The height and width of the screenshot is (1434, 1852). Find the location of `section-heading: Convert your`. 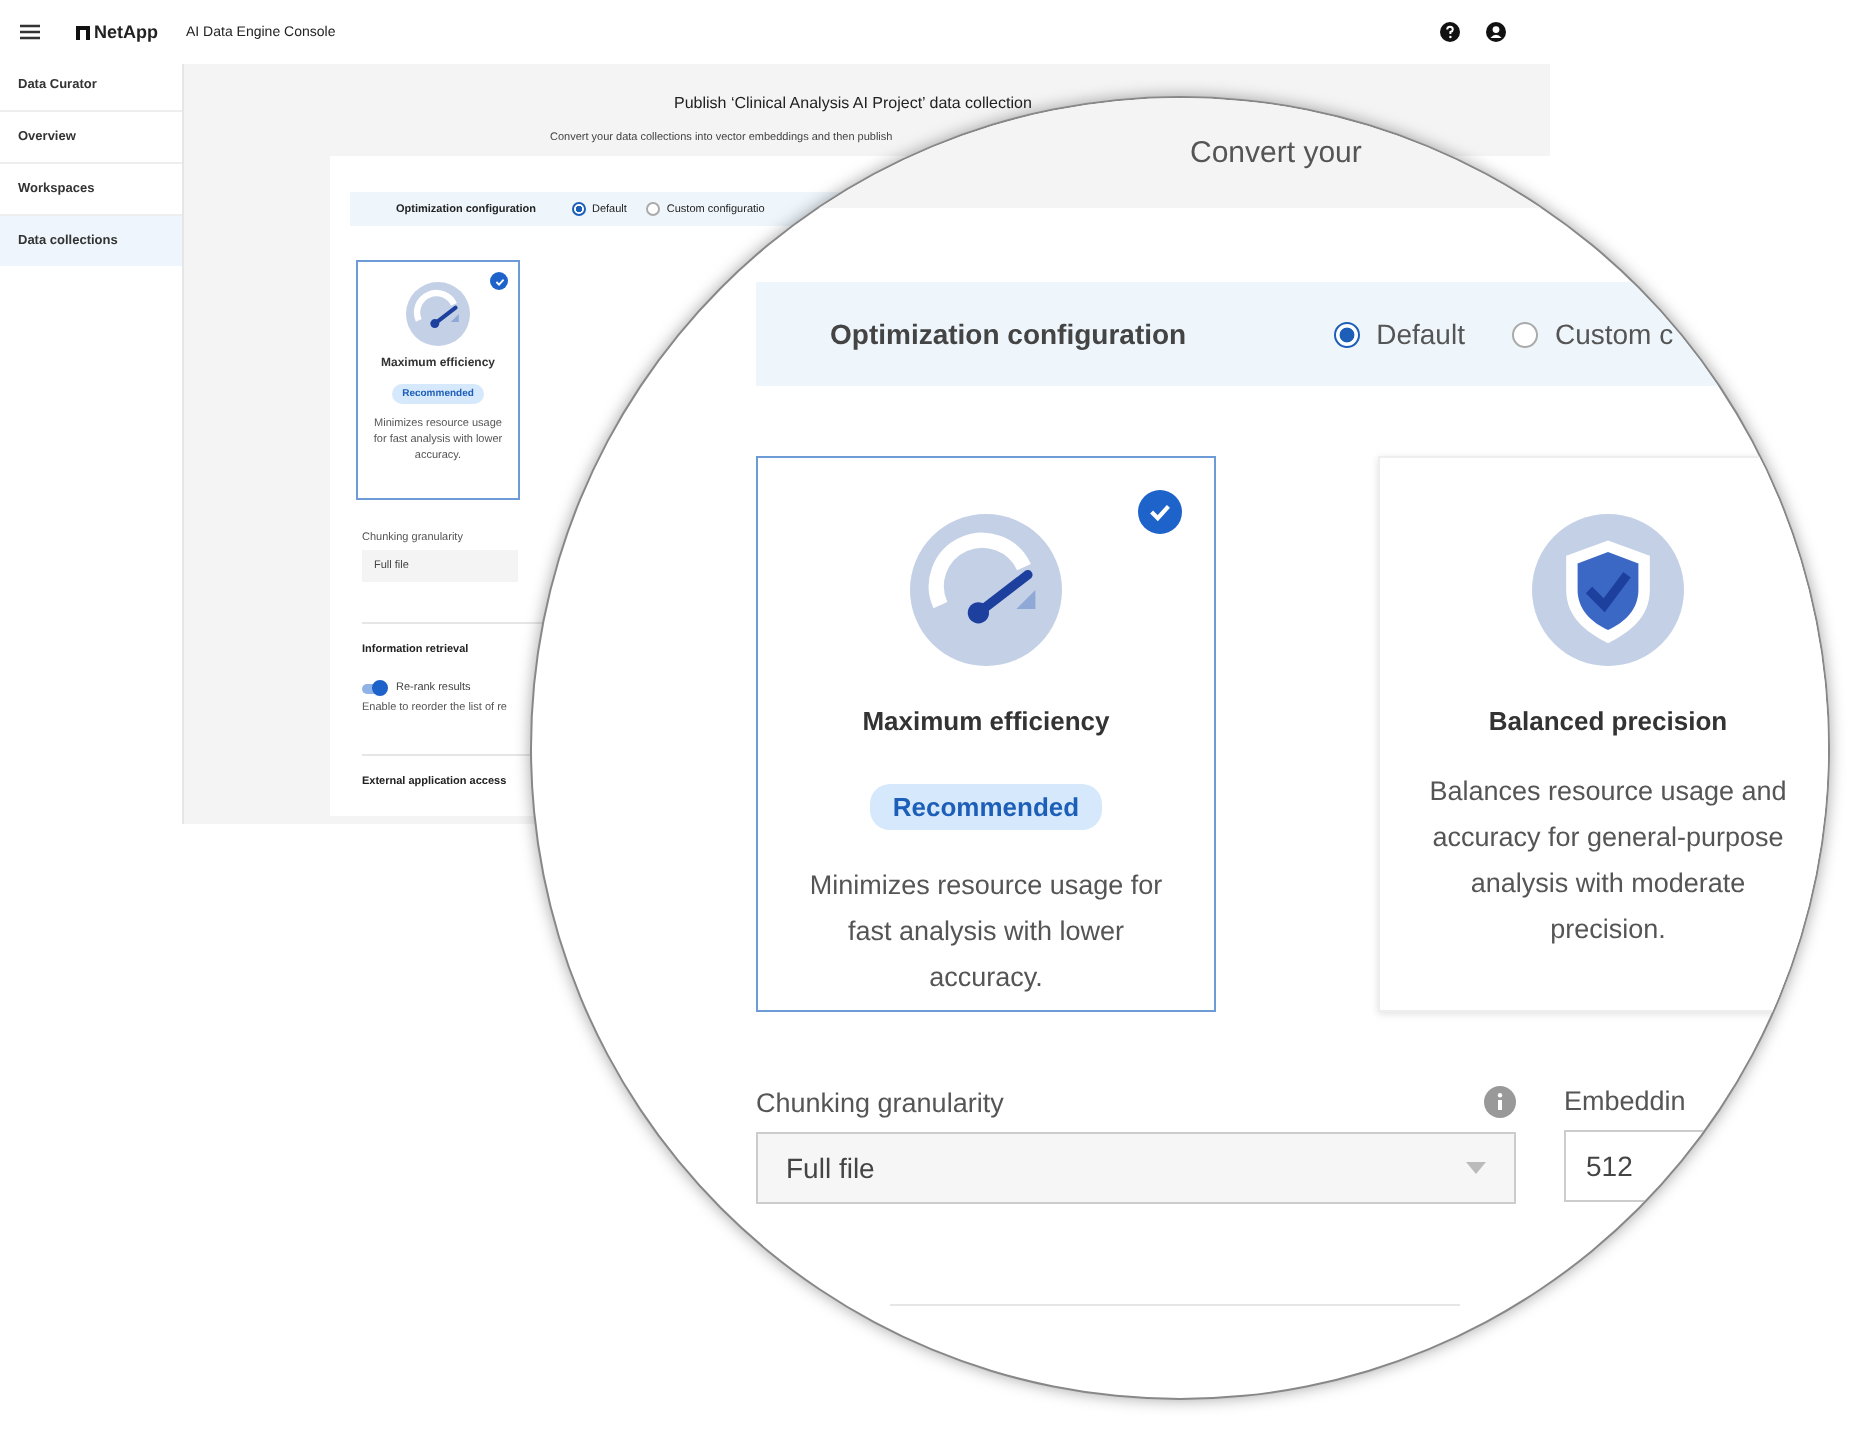

section-heading: Convert your is located at coordinates (1276, 153).